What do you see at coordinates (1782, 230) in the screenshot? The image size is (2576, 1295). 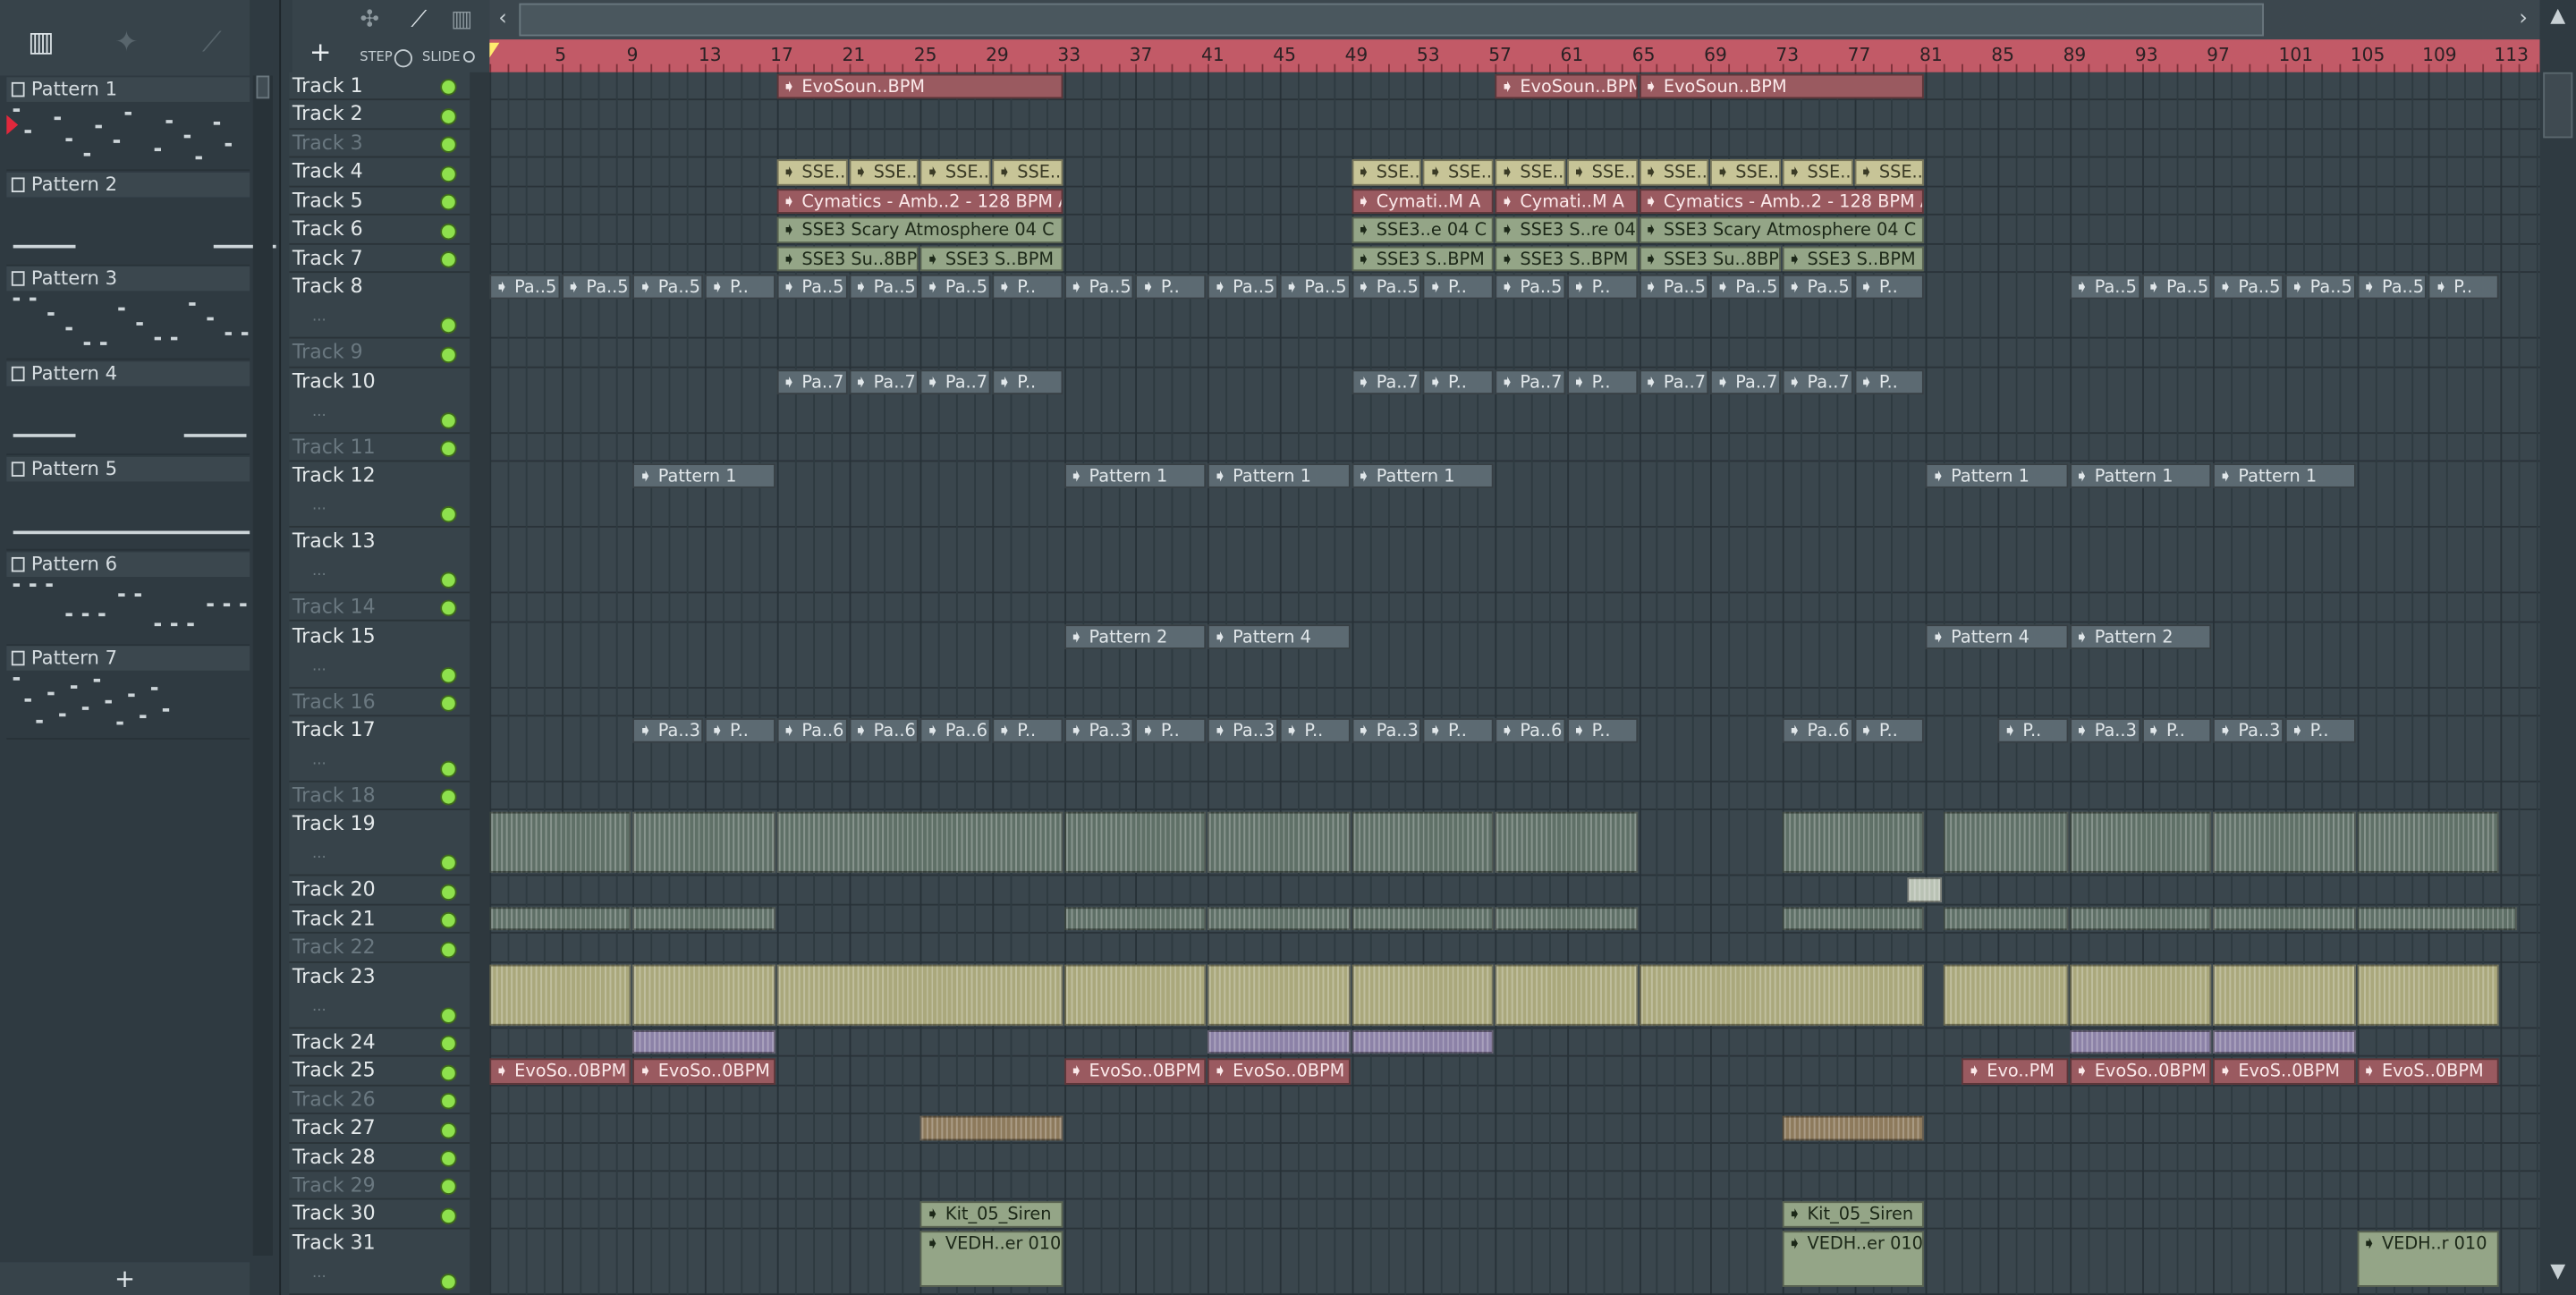 I see `playlist-clip: ➧ SSE3 Scary Atmosphere 04 C` at bounding box center [1782, 230].